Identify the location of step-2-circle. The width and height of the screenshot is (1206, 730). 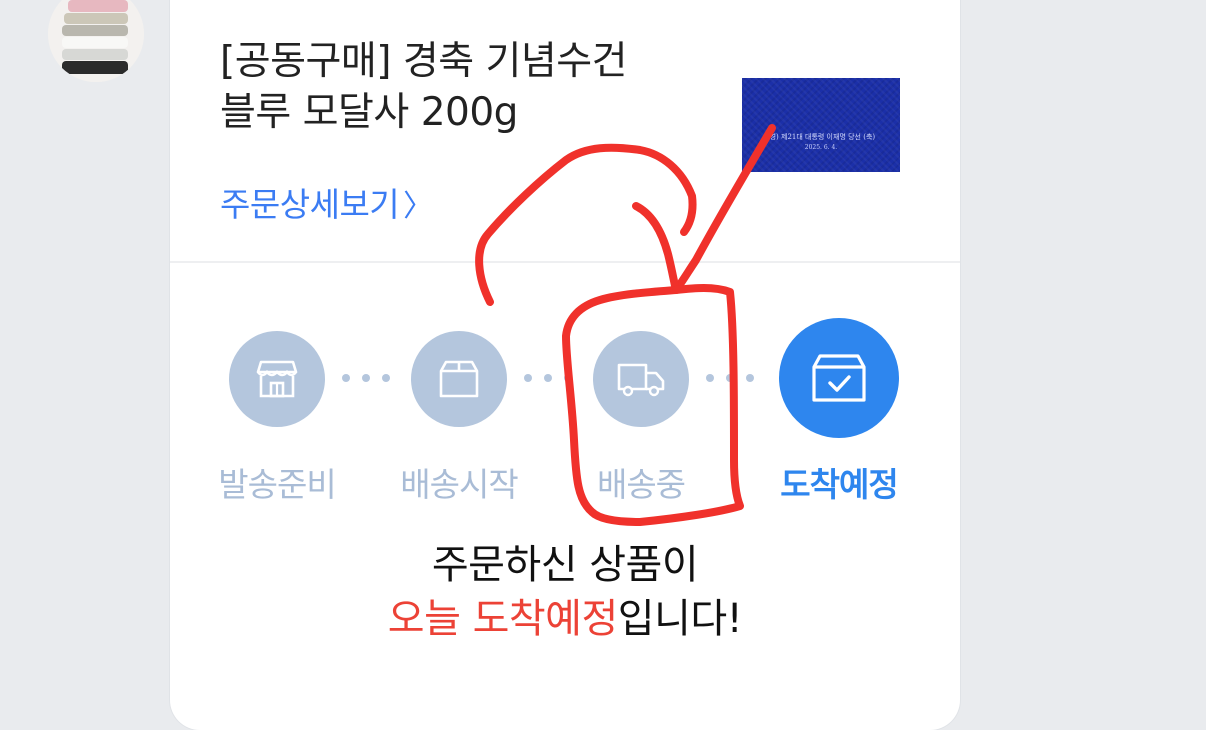
(459, 379).